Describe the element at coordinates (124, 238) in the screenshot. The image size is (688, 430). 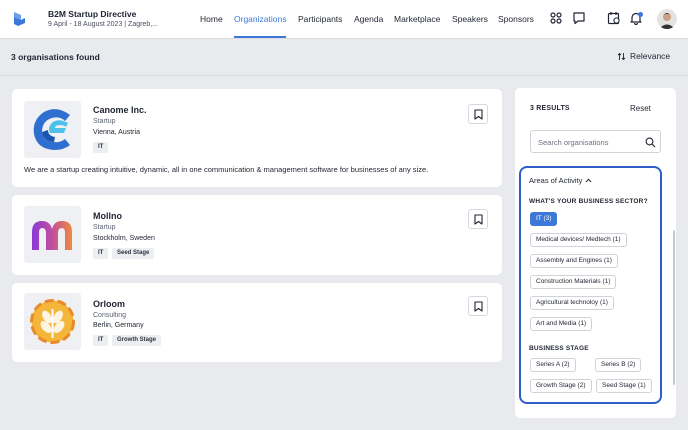
I see `organization-location: Stockholm, Sweden` at that location.